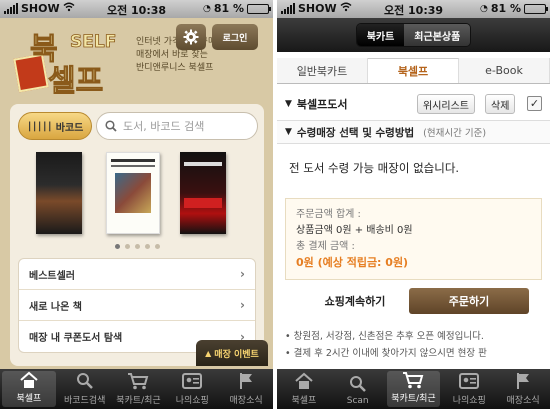 This screenshot has width=550, height=409. I want to click on tab-general-cart: 일반북카트, so click(322, 70).